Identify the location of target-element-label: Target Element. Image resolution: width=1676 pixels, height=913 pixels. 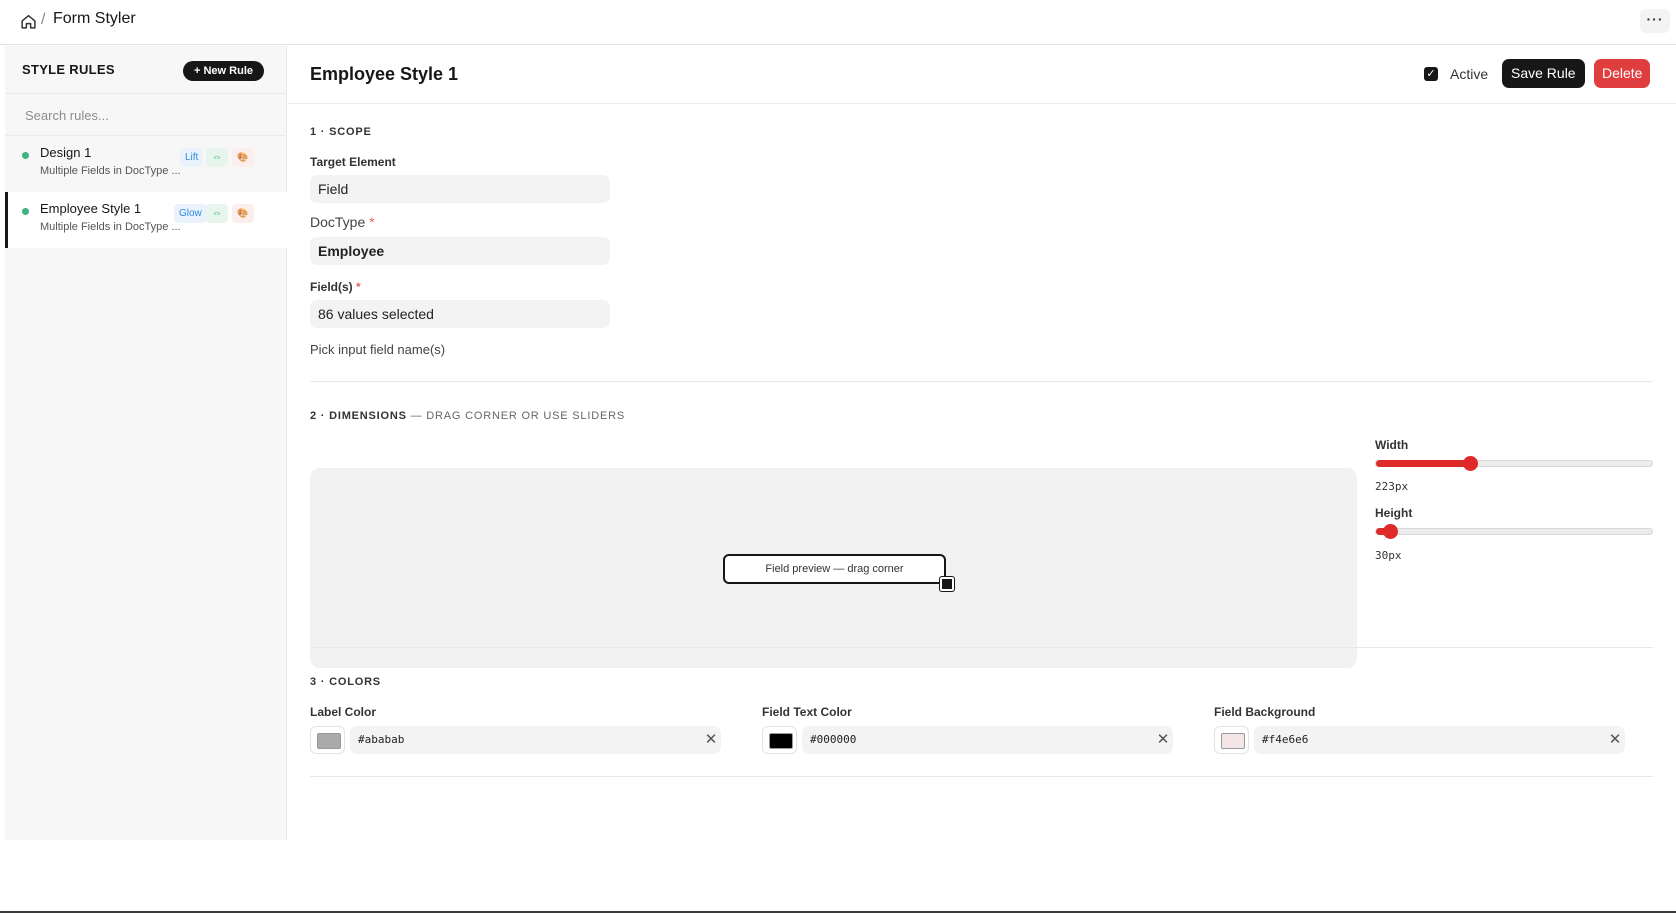
(353, 162).